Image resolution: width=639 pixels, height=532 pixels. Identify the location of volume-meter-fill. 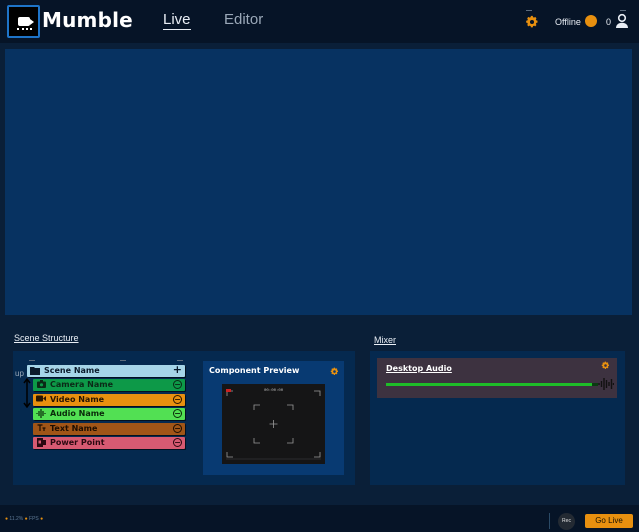
(489, 384).